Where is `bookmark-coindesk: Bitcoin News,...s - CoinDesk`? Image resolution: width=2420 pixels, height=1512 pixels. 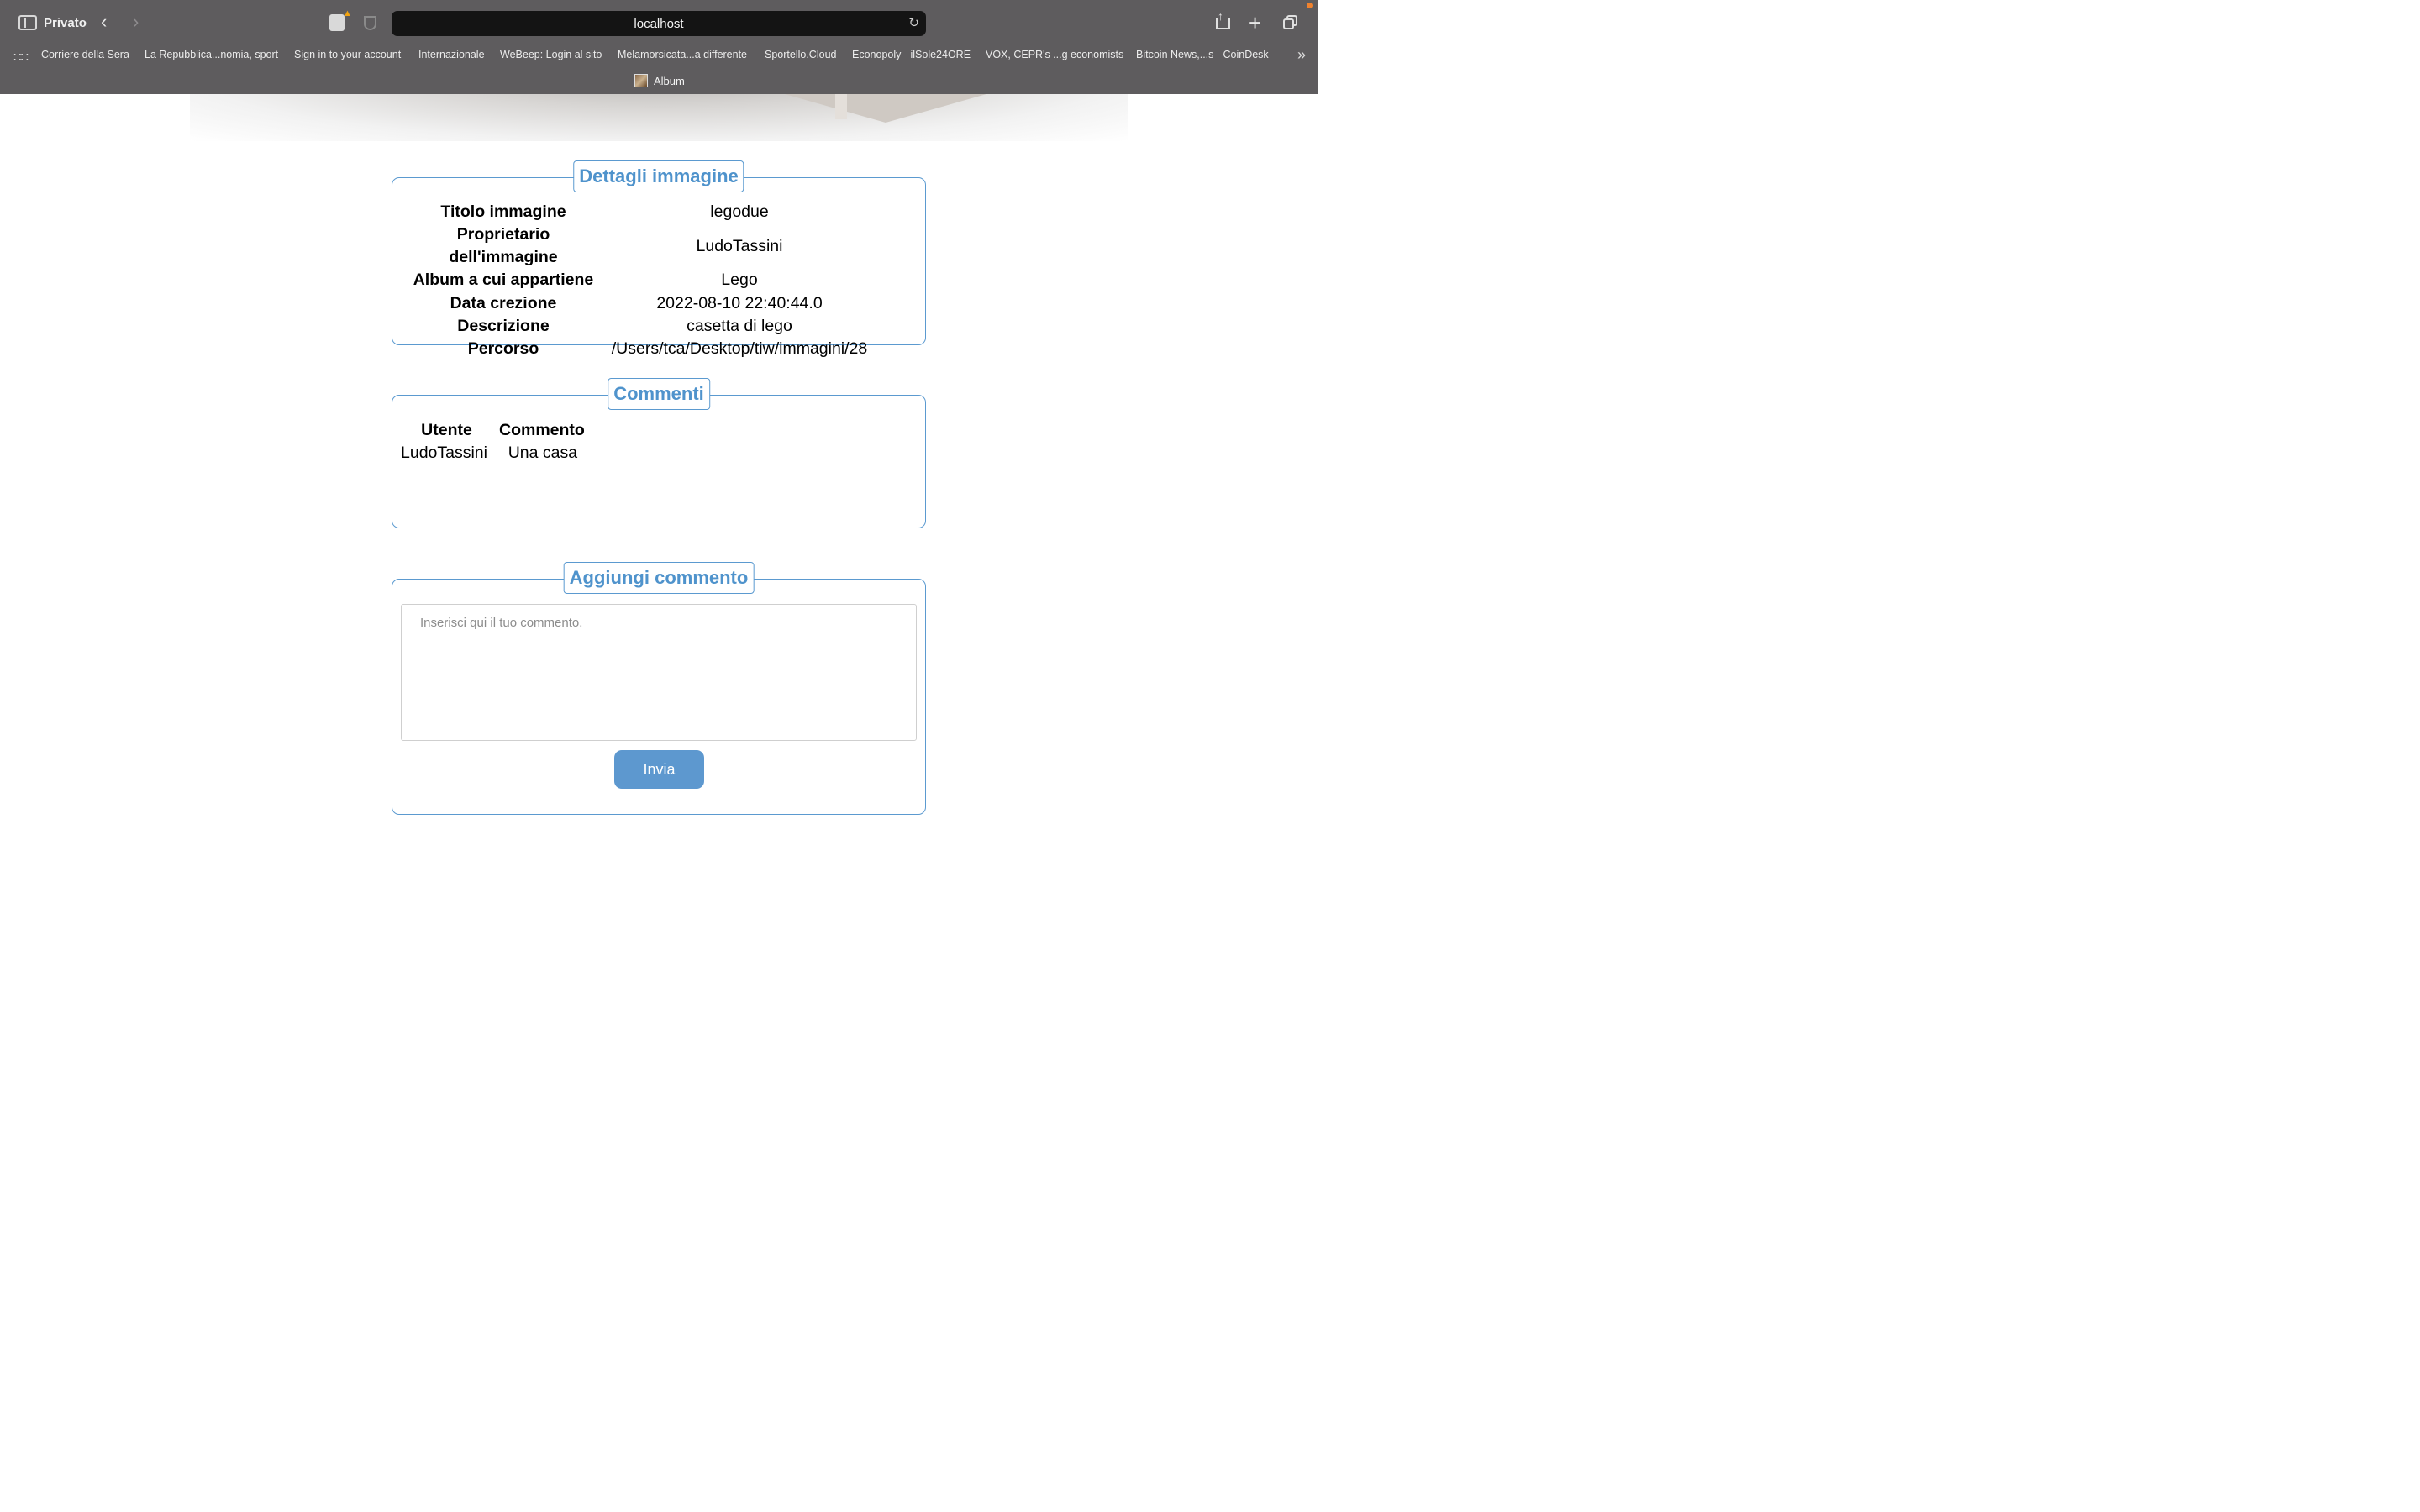 bookmark-coindesk: Bitcoin News,...s - CoinDesk is located at coordinates (1202, 54).